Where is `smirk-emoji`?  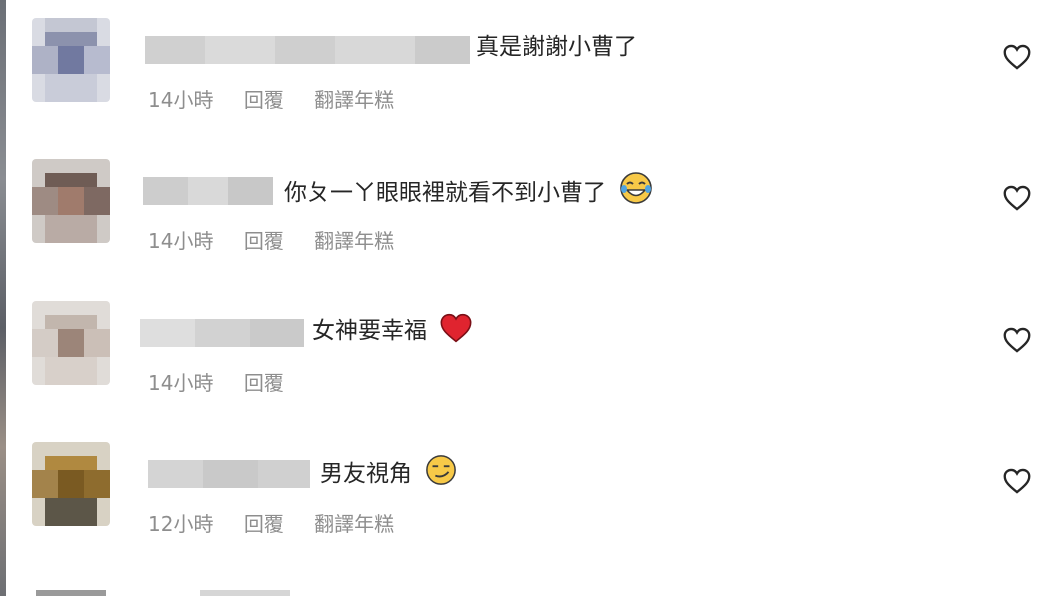
smirk-emoji is located at coordinates (441, 470).